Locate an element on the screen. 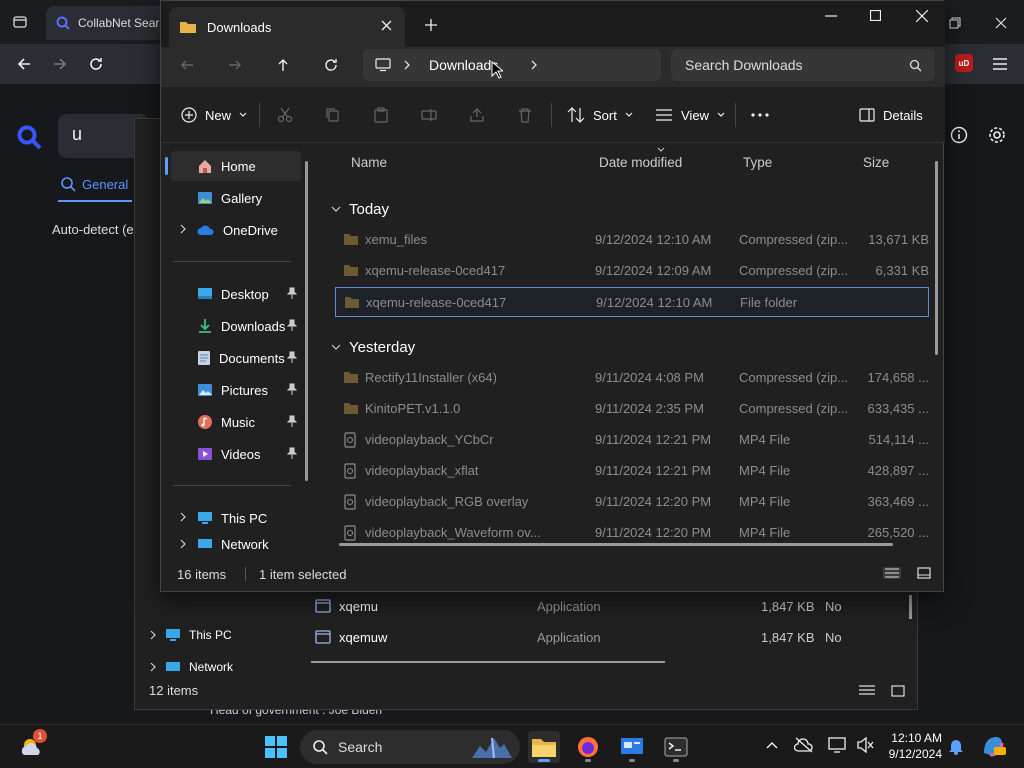 The height and width of the screenshot is (768, 1024). search-input: Search Downloads is located at coordinates (803, 65).